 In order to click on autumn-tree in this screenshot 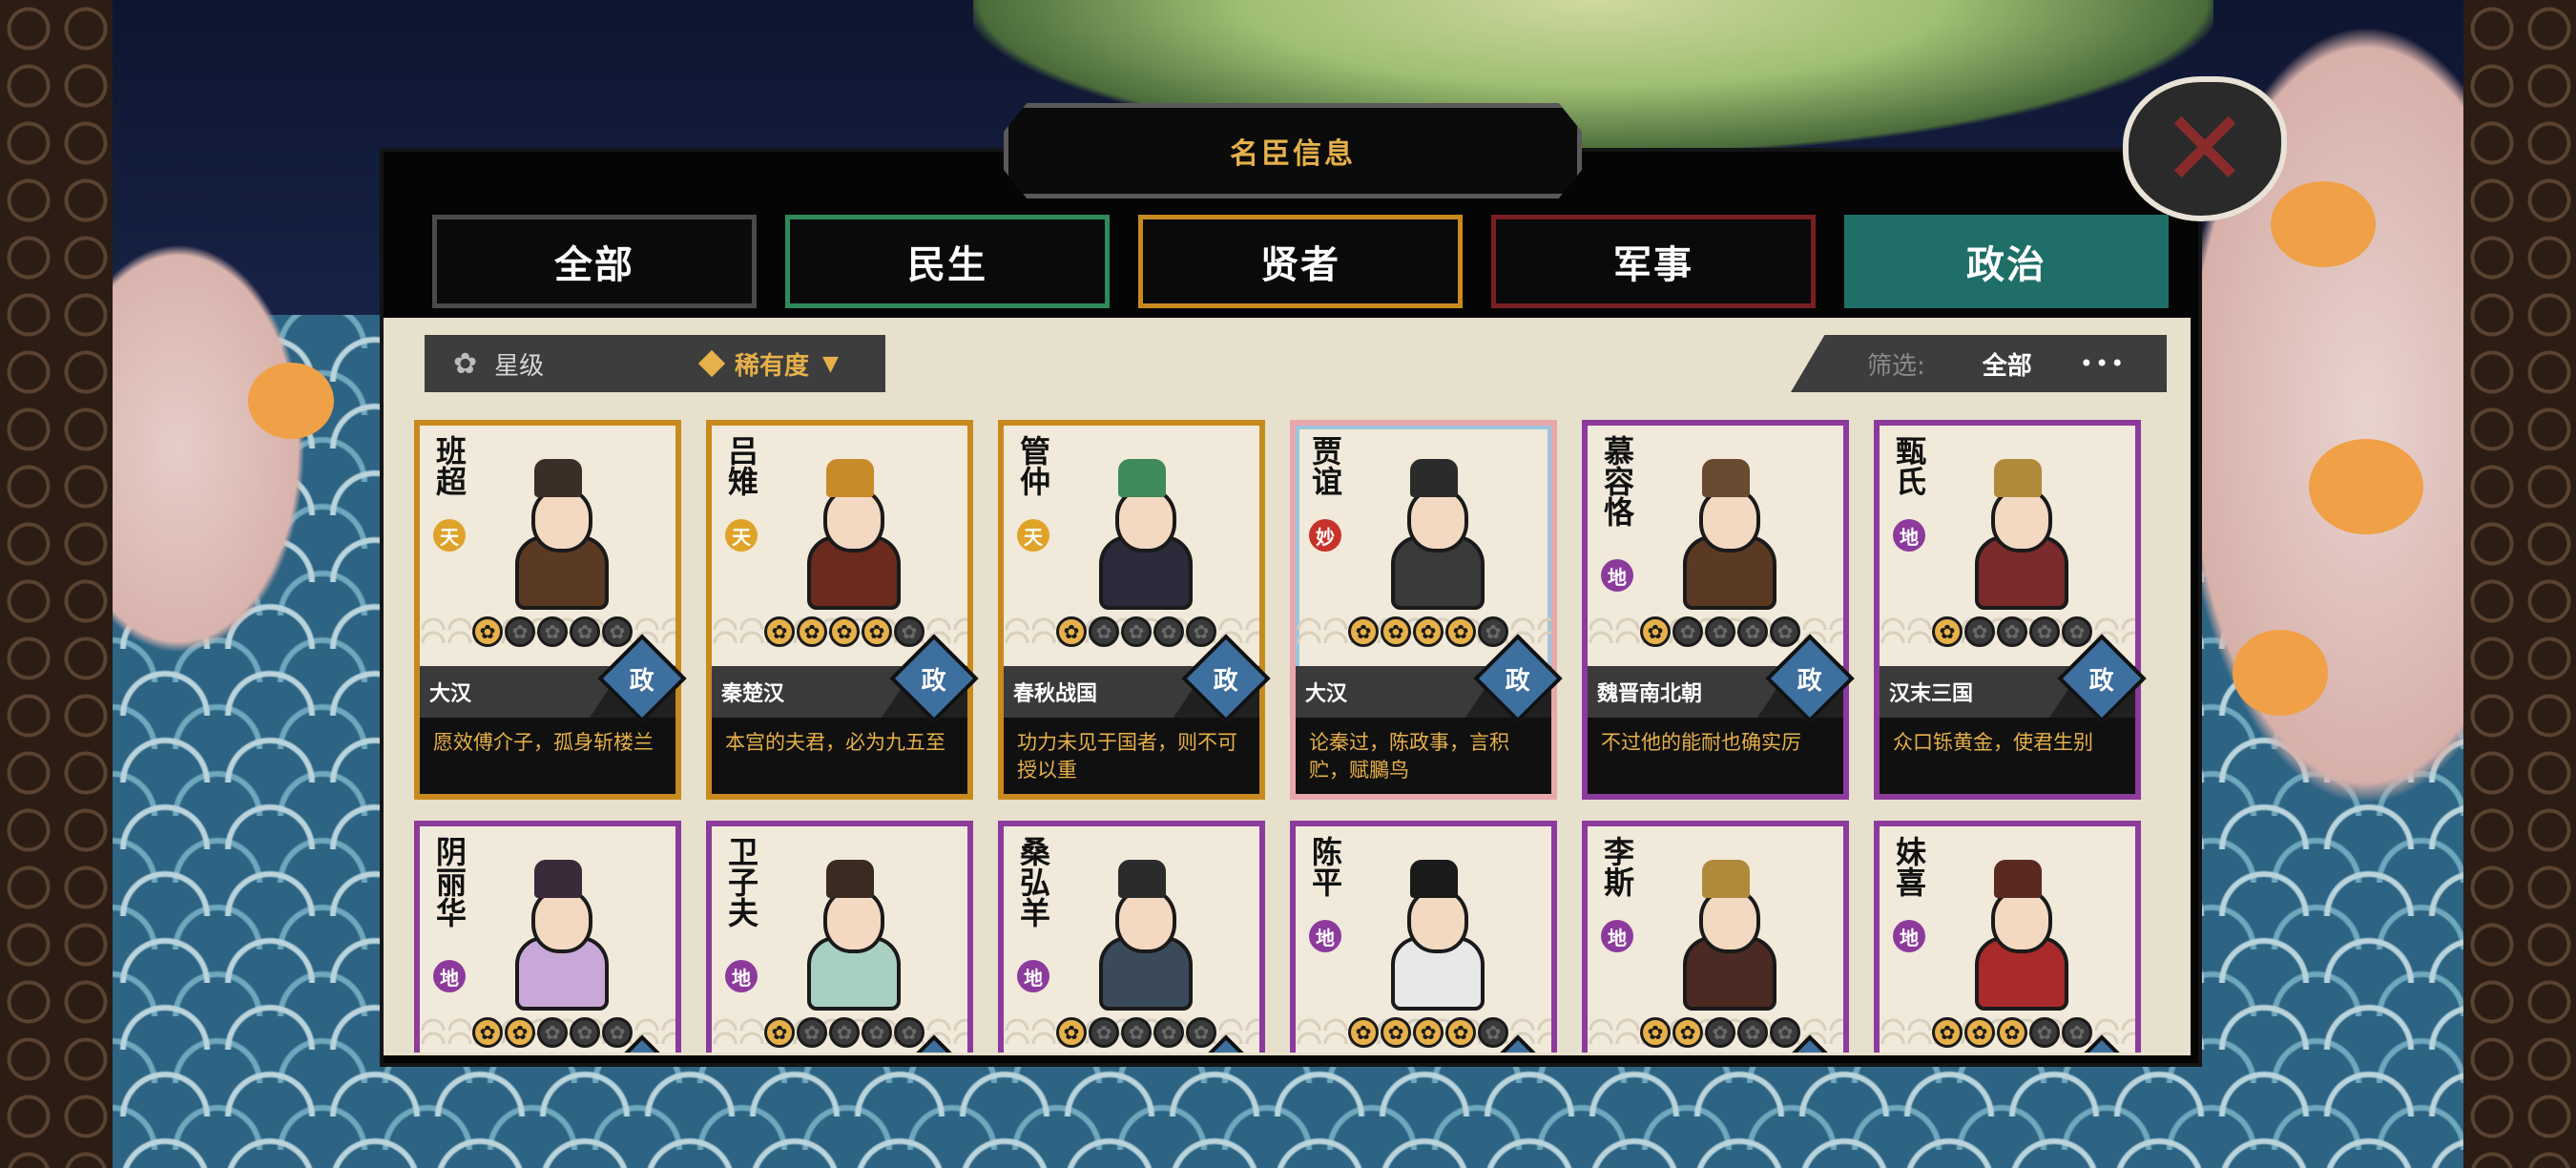, I will do `click(291, 401)`.